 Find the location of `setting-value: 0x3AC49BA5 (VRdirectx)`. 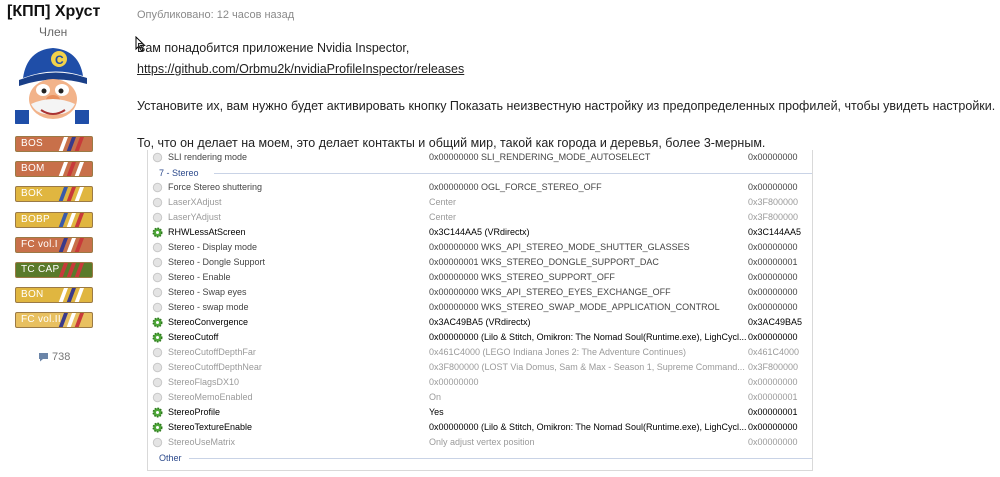

setting-value: 0x3AC49BA5 (VRdirectx) is located at coordinates (480, 322).